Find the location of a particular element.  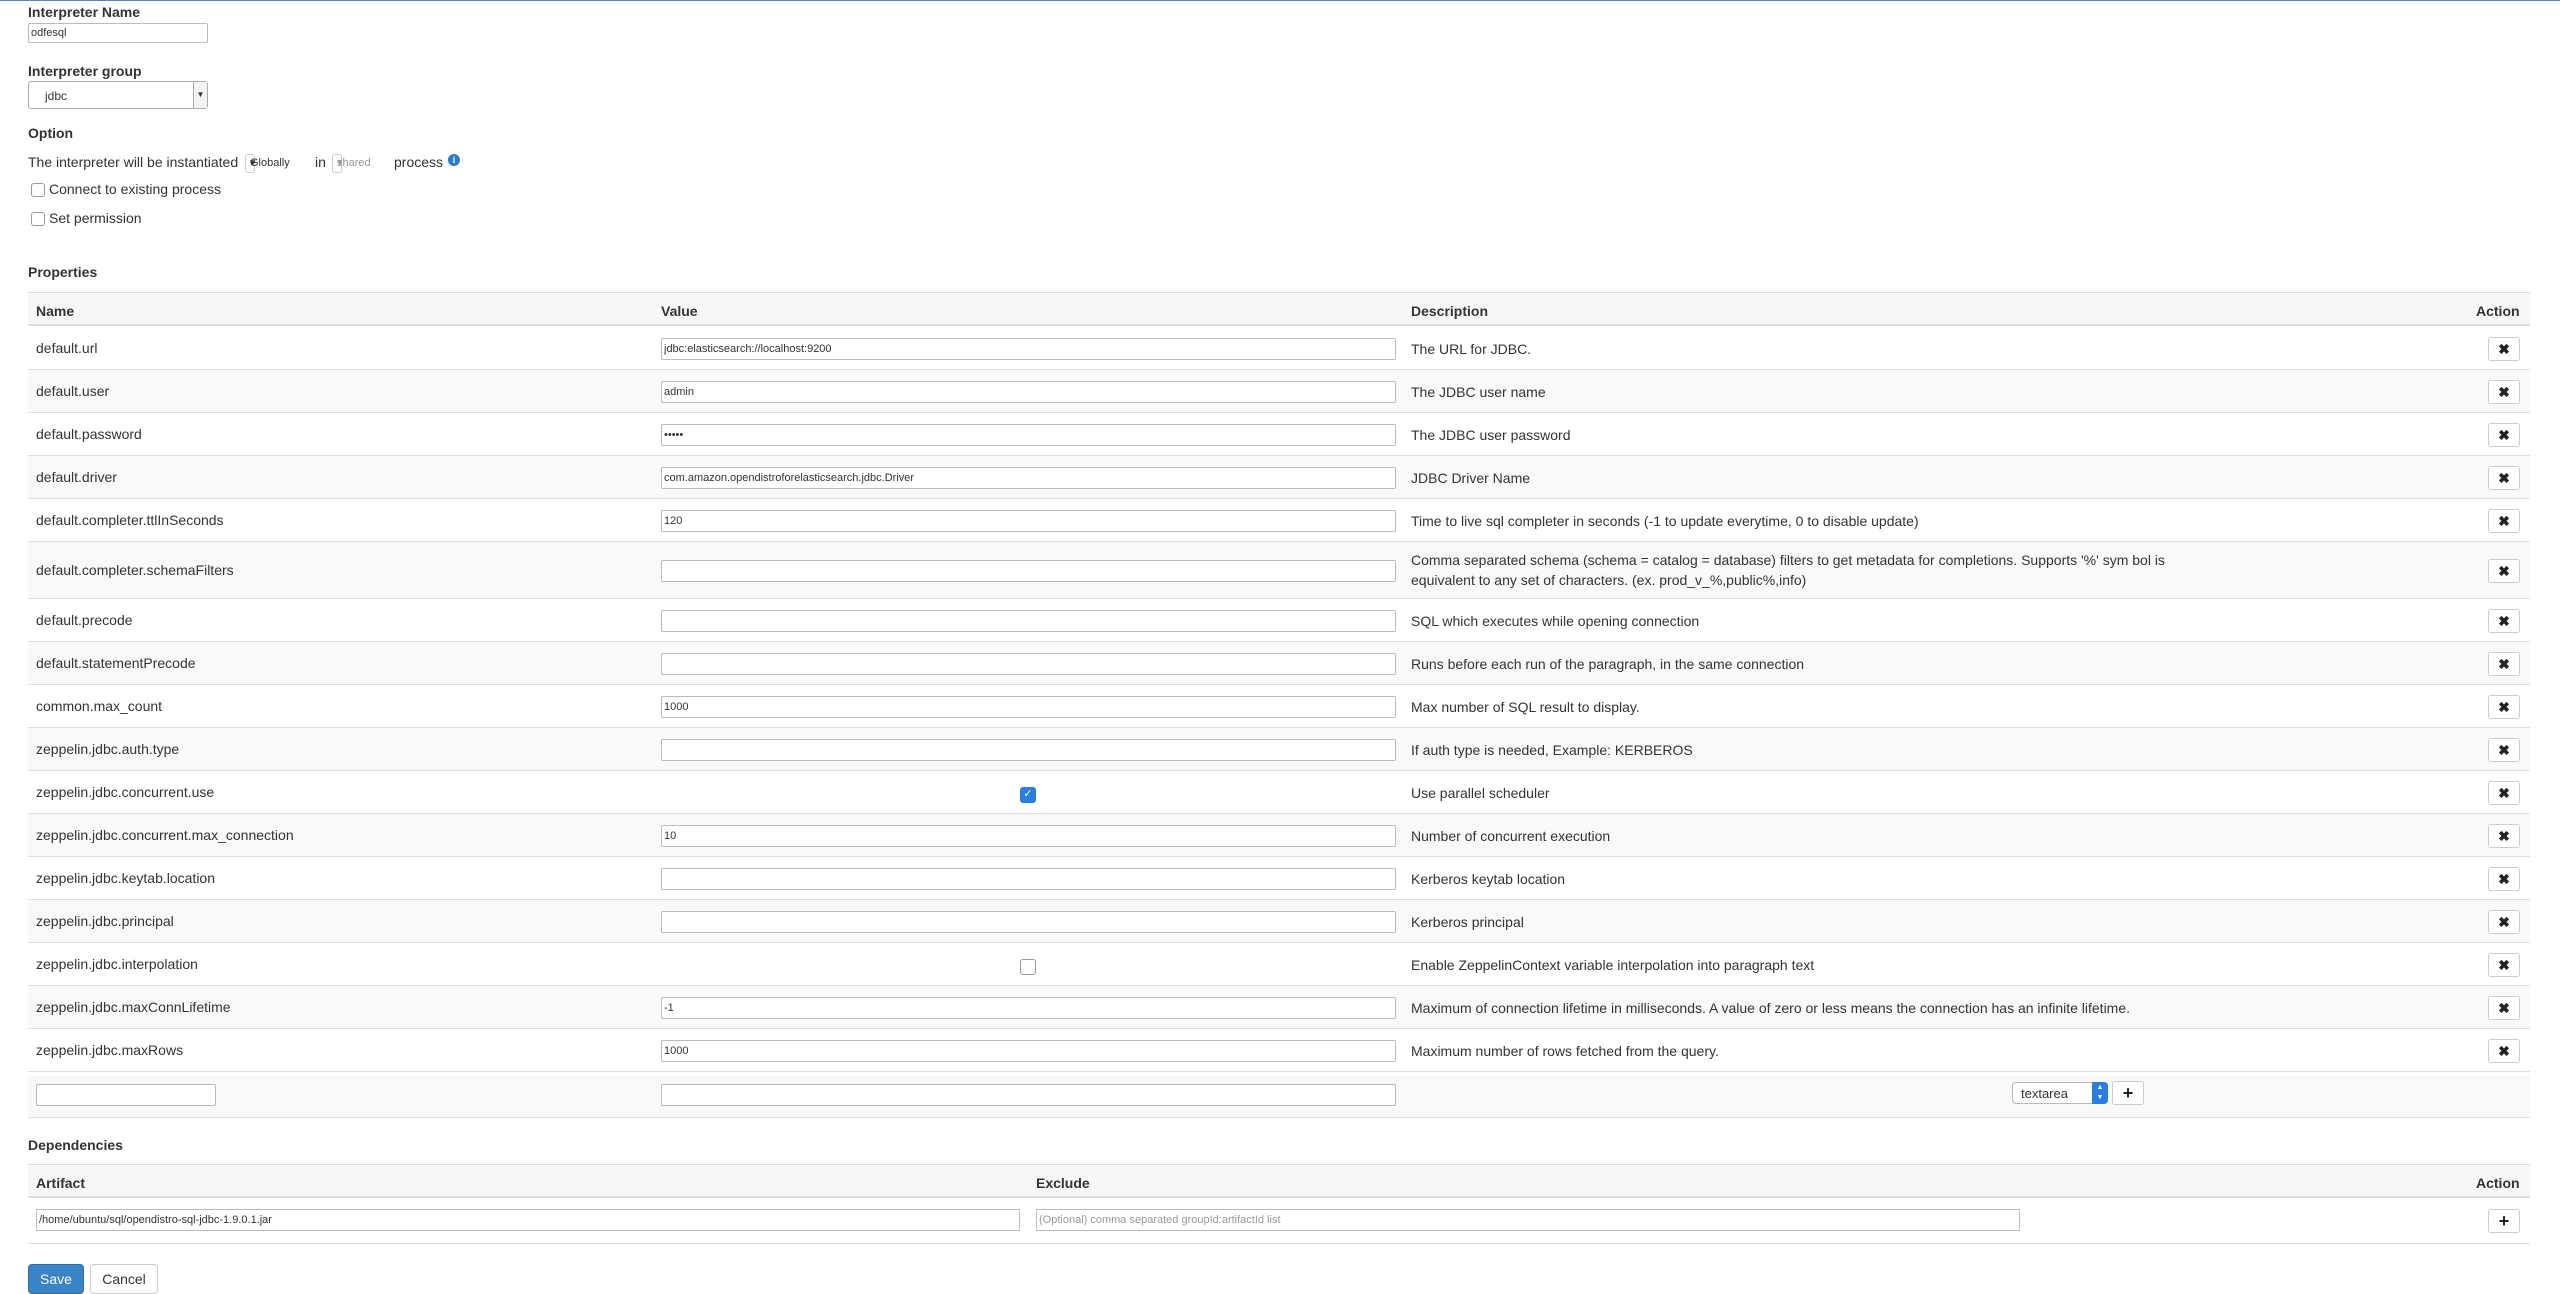

property-value-checkbox is located at coordinates (1028, 967).